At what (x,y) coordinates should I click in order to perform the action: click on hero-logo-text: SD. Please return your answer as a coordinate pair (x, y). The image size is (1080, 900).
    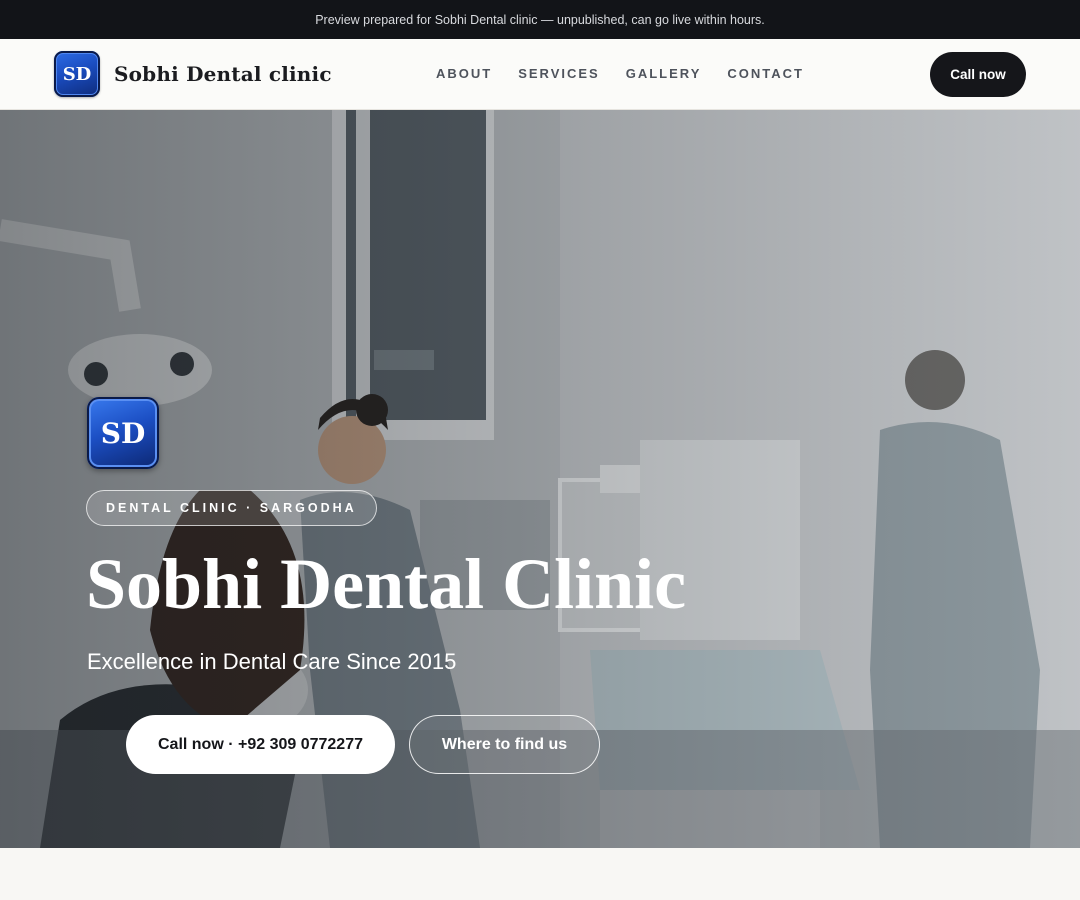
    Looking at the image, I should click on (123, 433).